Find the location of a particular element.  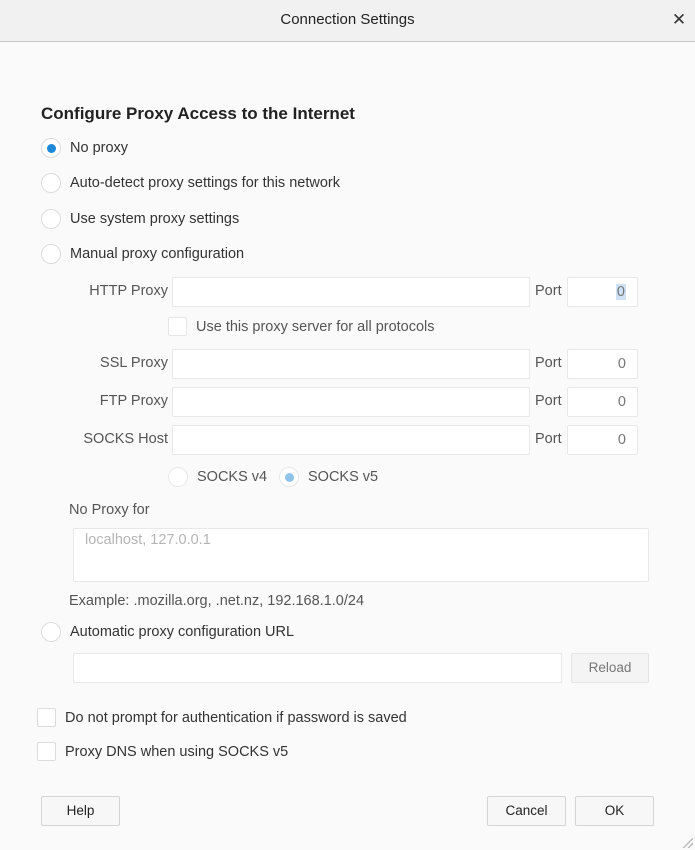

use-for-all-protocols-checkbox: Use this proxy server for all protocols is located at coordinates (301, 326).